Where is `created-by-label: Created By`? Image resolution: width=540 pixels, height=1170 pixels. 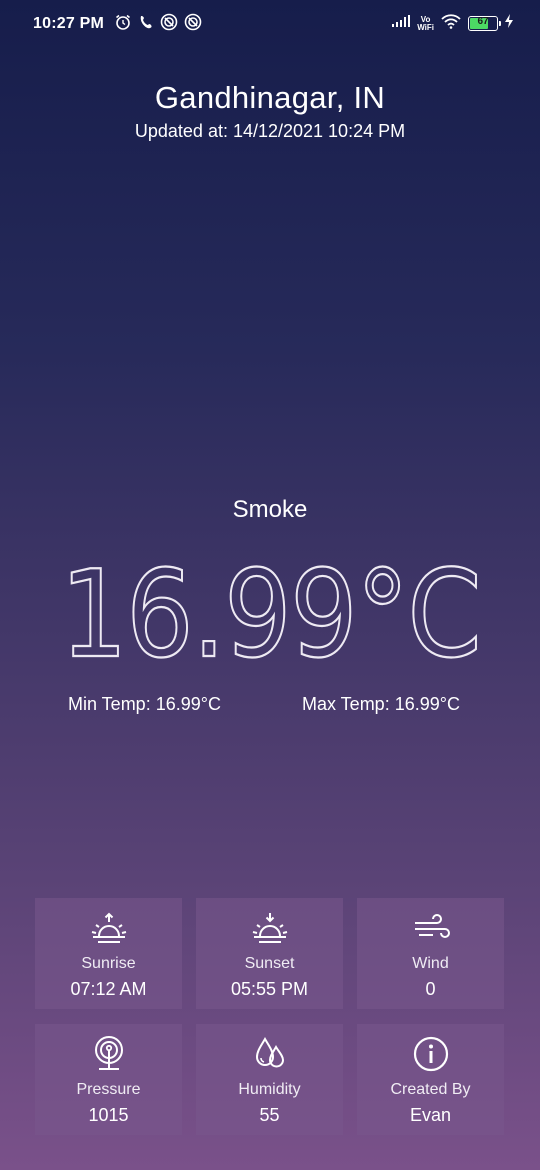
created-by-label: Created By is located at coordinates (430, 1089).